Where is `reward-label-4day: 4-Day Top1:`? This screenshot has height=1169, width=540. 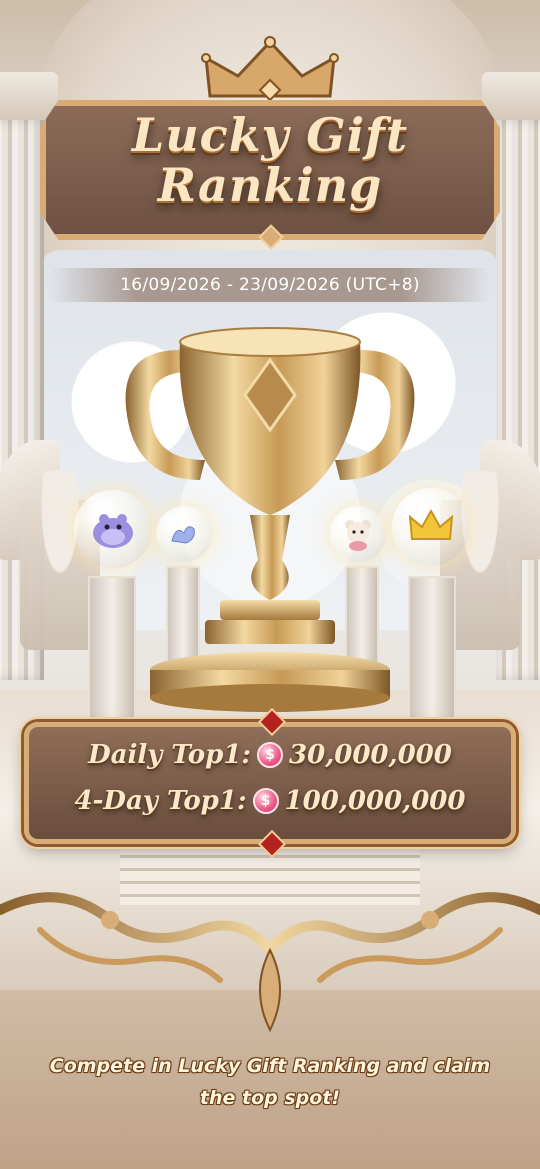 reward-label-4day: 4-Day Top1: is located at coordinates (160, 801).